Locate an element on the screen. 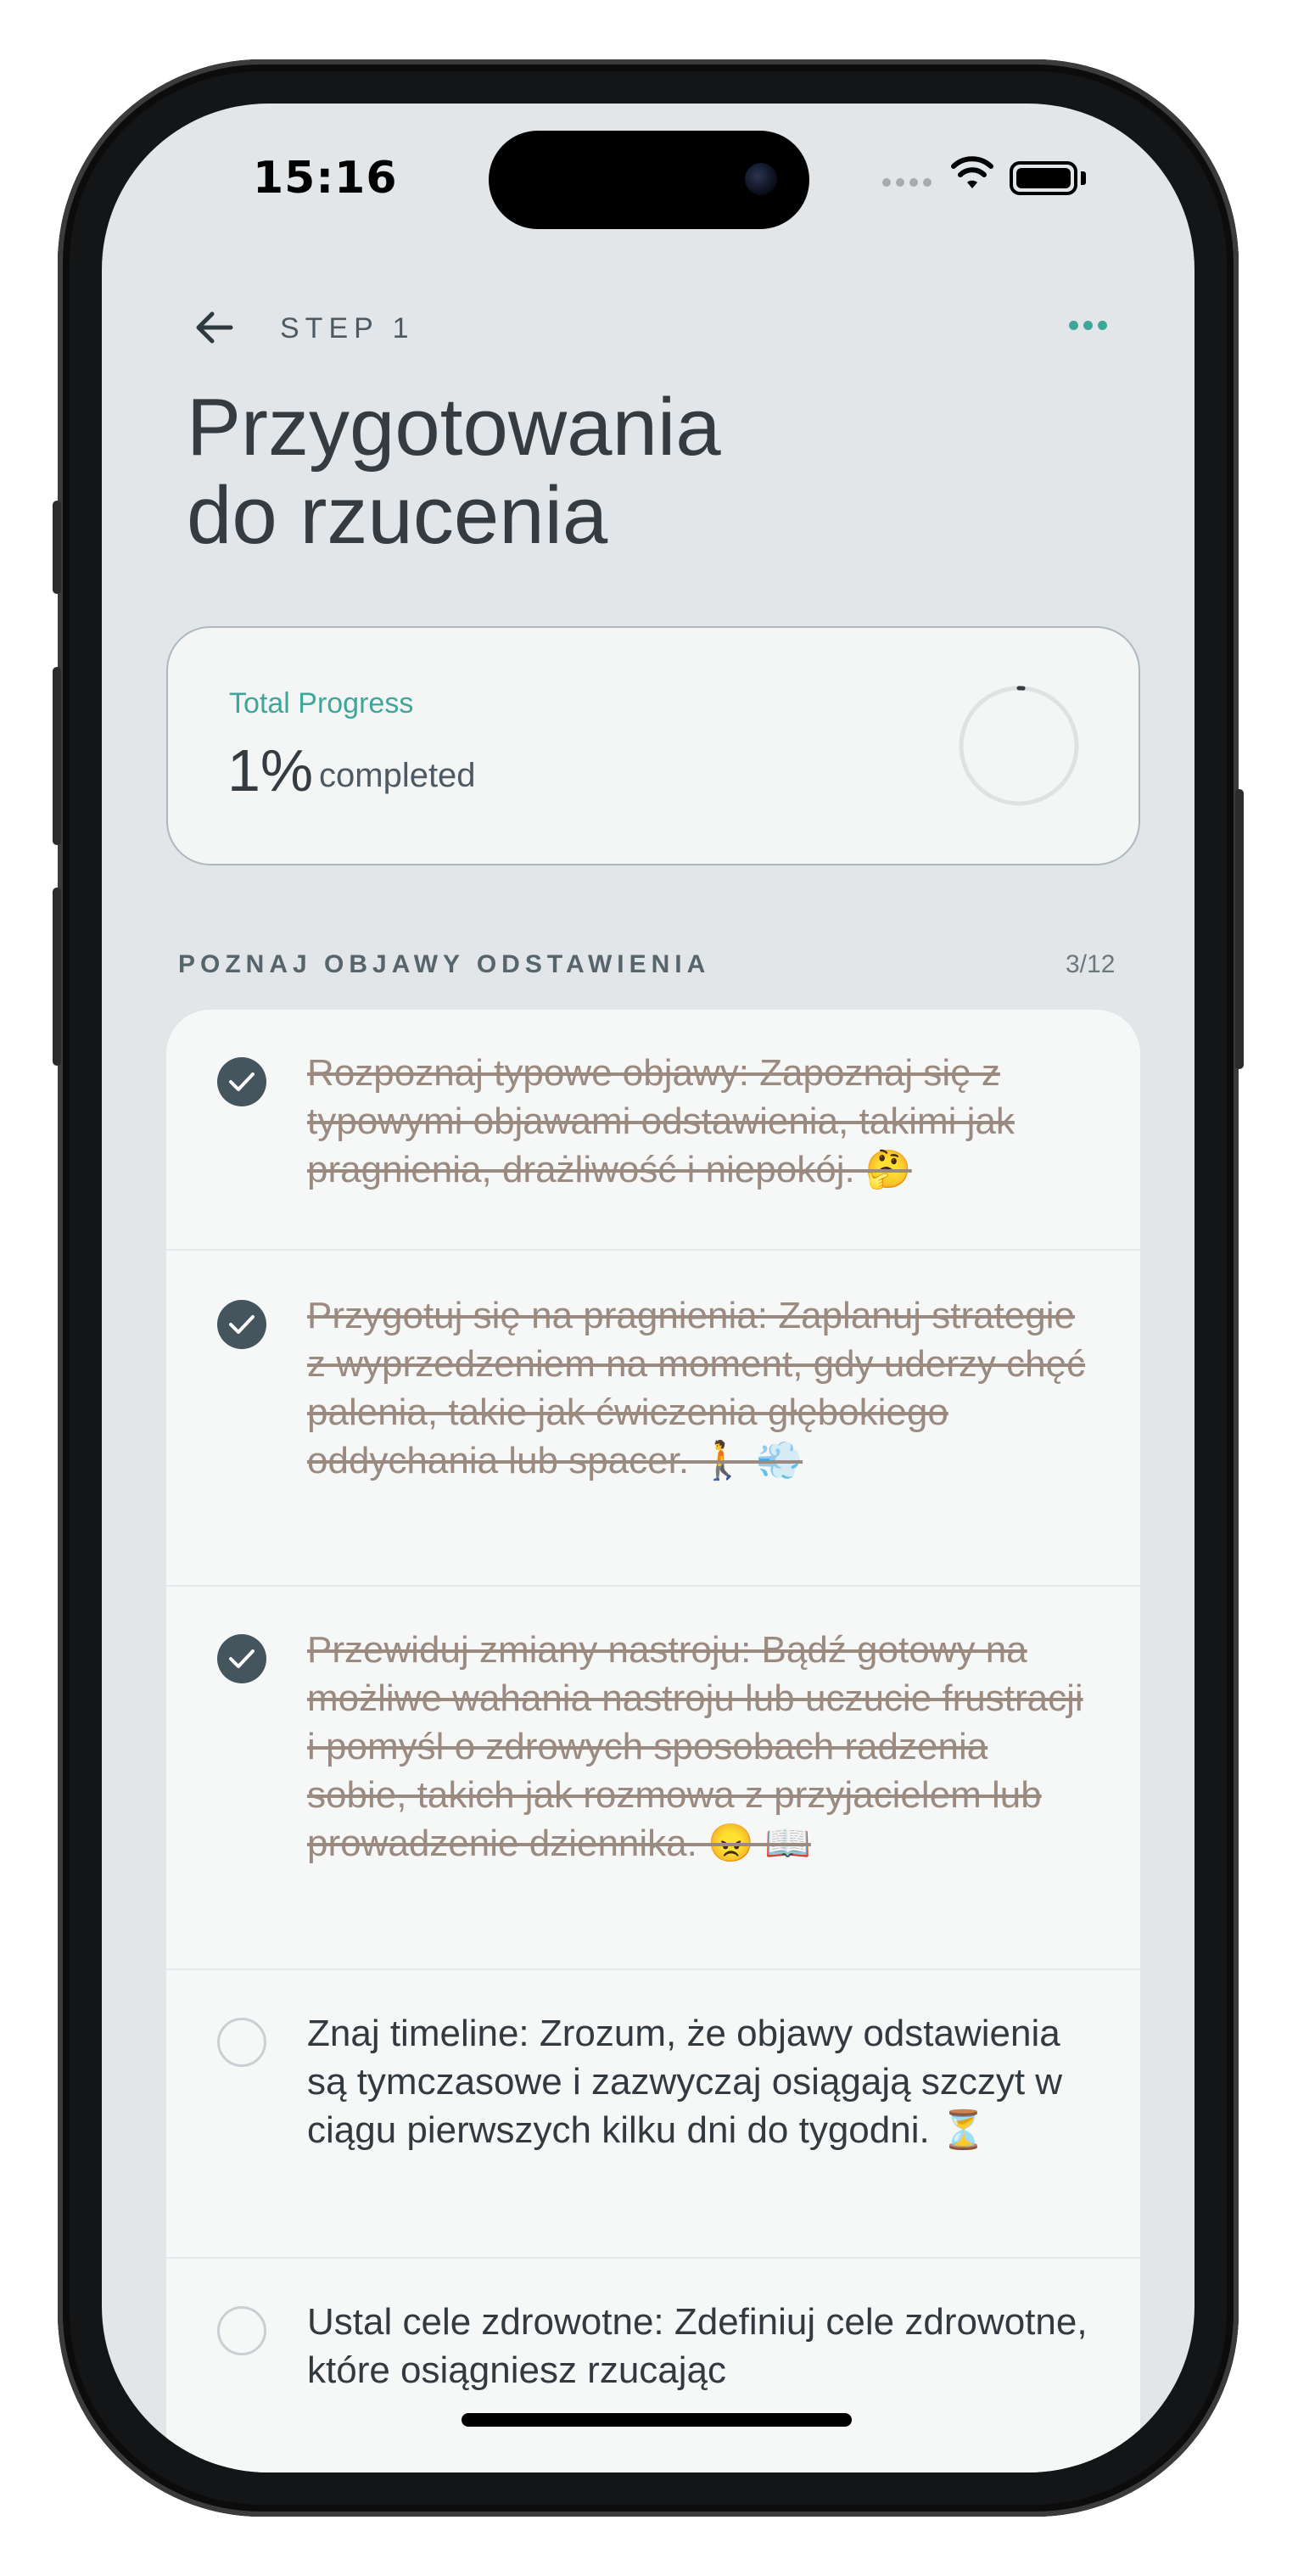 This screenshot has height=2576, width=1298. page-title: Przygotowania do rzucenia is located at coordinates (568, 472).